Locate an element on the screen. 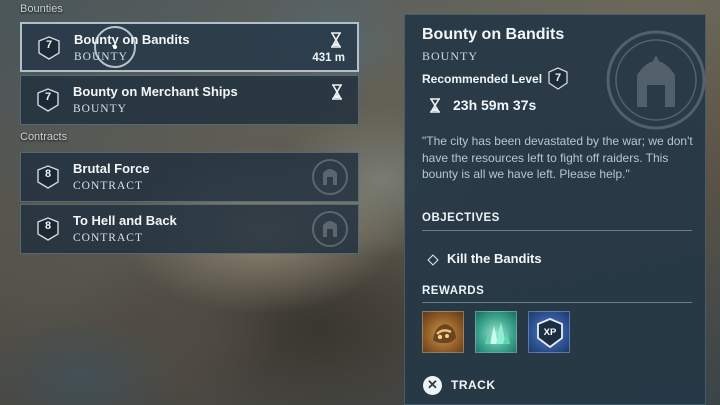  detail-type: Bounty is located at coordinates (450, 56).